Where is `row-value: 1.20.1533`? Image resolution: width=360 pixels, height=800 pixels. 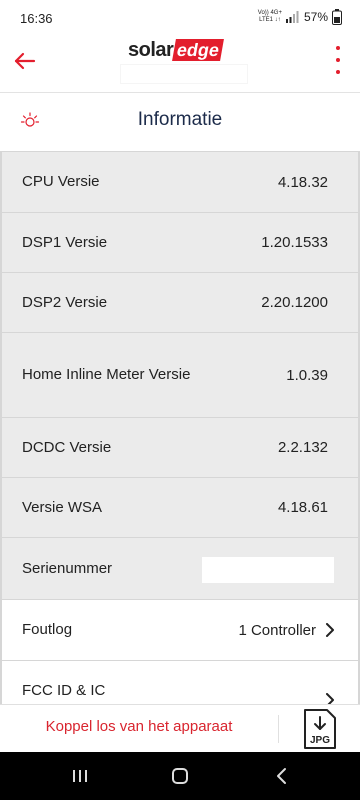
row-value: 1.20.1533 is located at coordinates (294, 242).